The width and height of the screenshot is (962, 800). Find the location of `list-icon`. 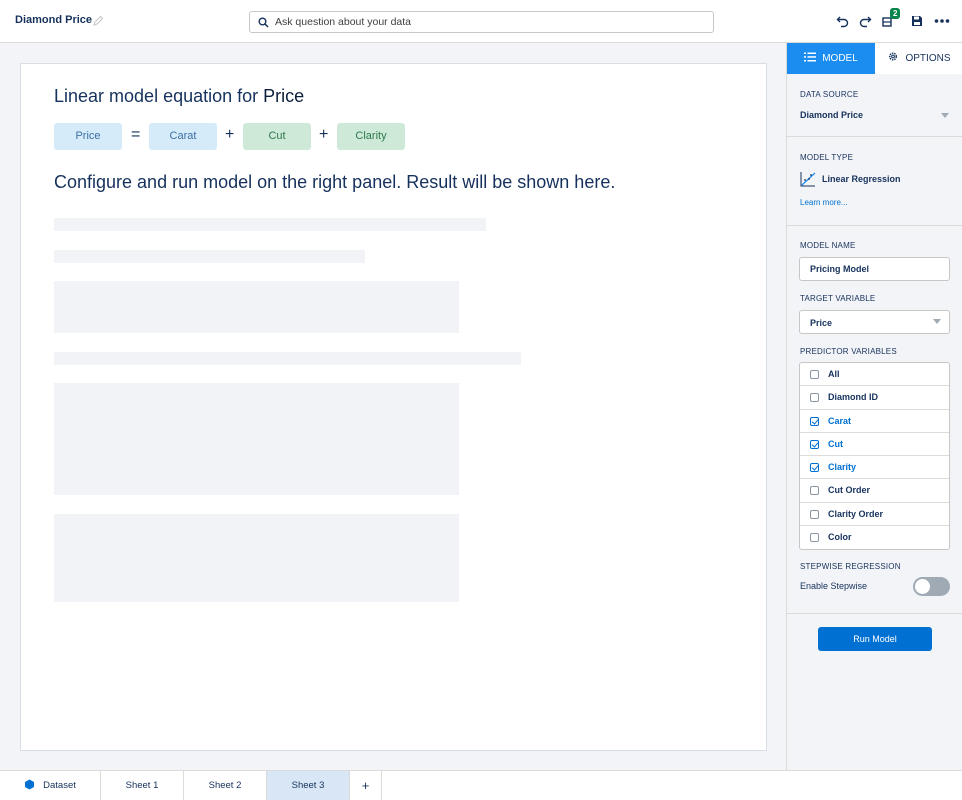

list-icon is located at coordinates (810, 57).